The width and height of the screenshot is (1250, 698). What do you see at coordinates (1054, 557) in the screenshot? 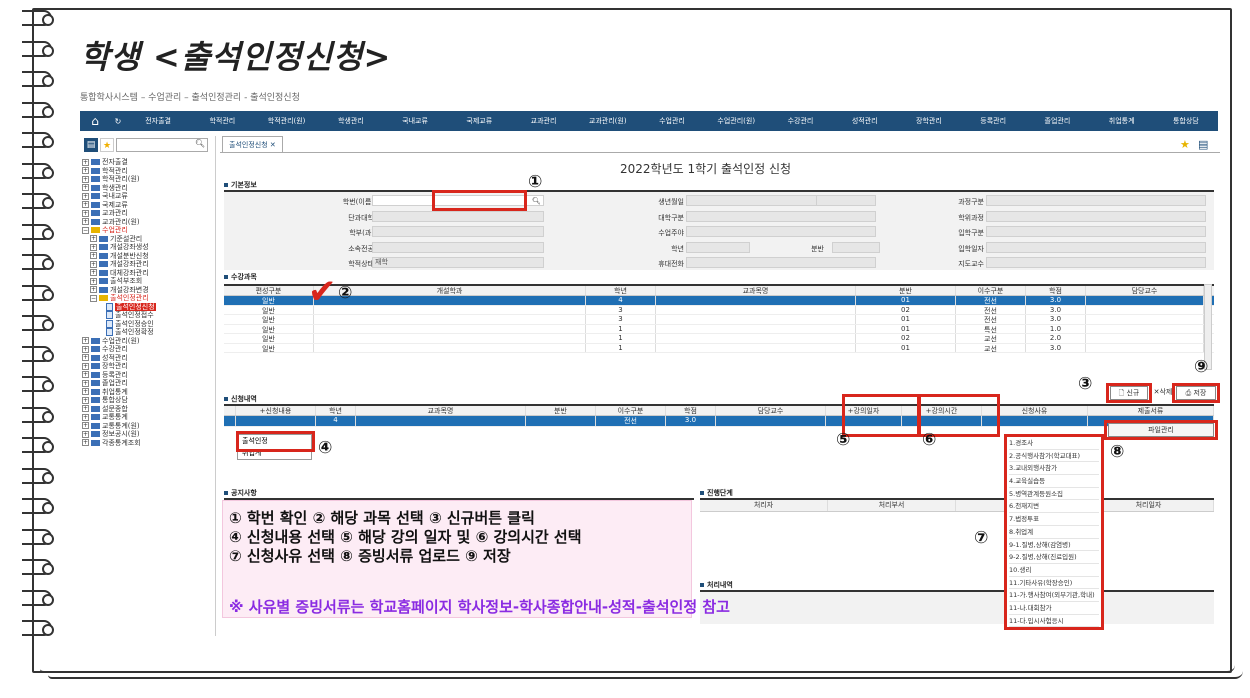
I see `reason-option: 9-2.질병,상해(진료입원)` at bounding box center [1054, 557].